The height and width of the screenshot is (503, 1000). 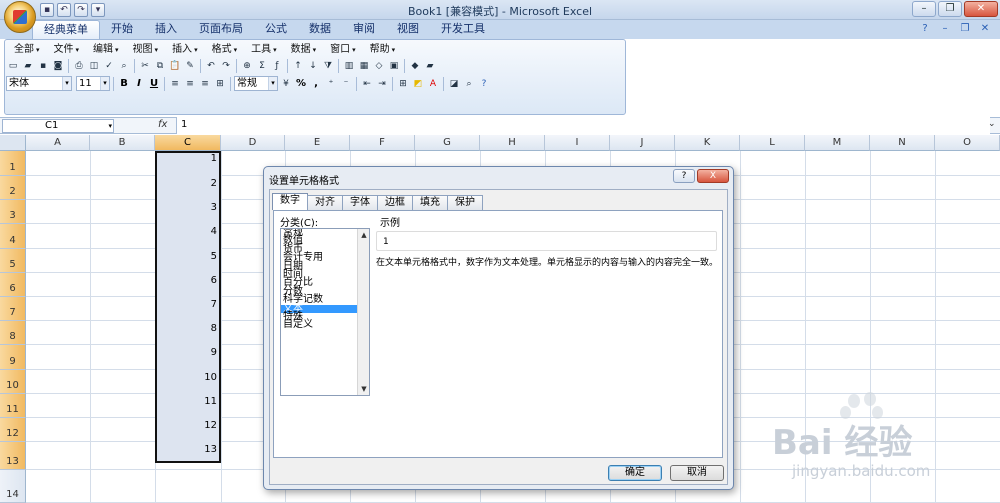 I want to click on row-header-2: 2, so click(x=13, y=188).